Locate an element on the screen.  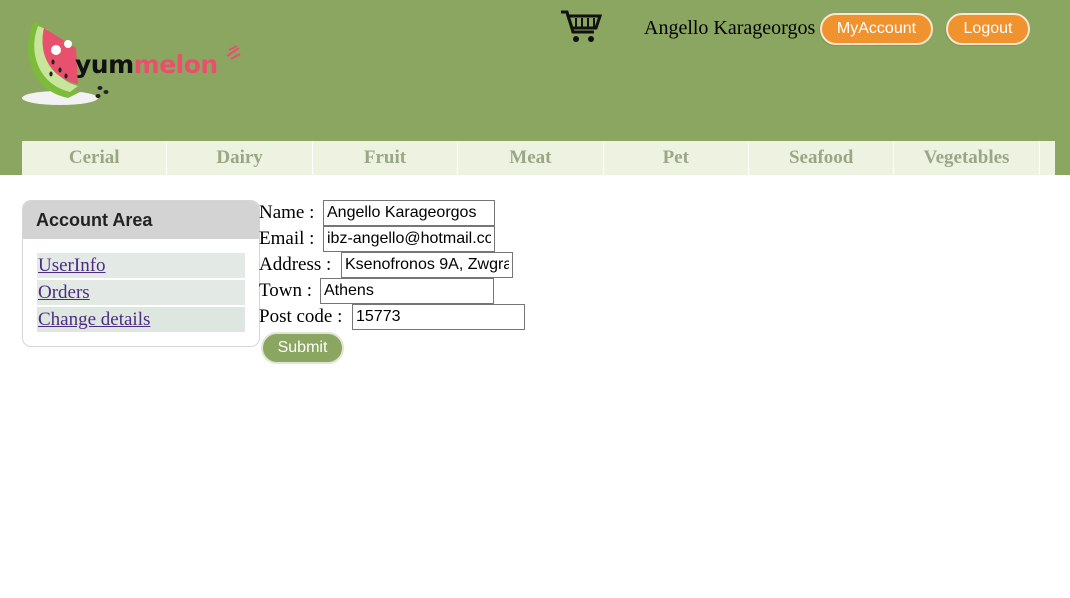
logged-in-user-name: Angello Karageorgos is located at coordinates (730, 28).